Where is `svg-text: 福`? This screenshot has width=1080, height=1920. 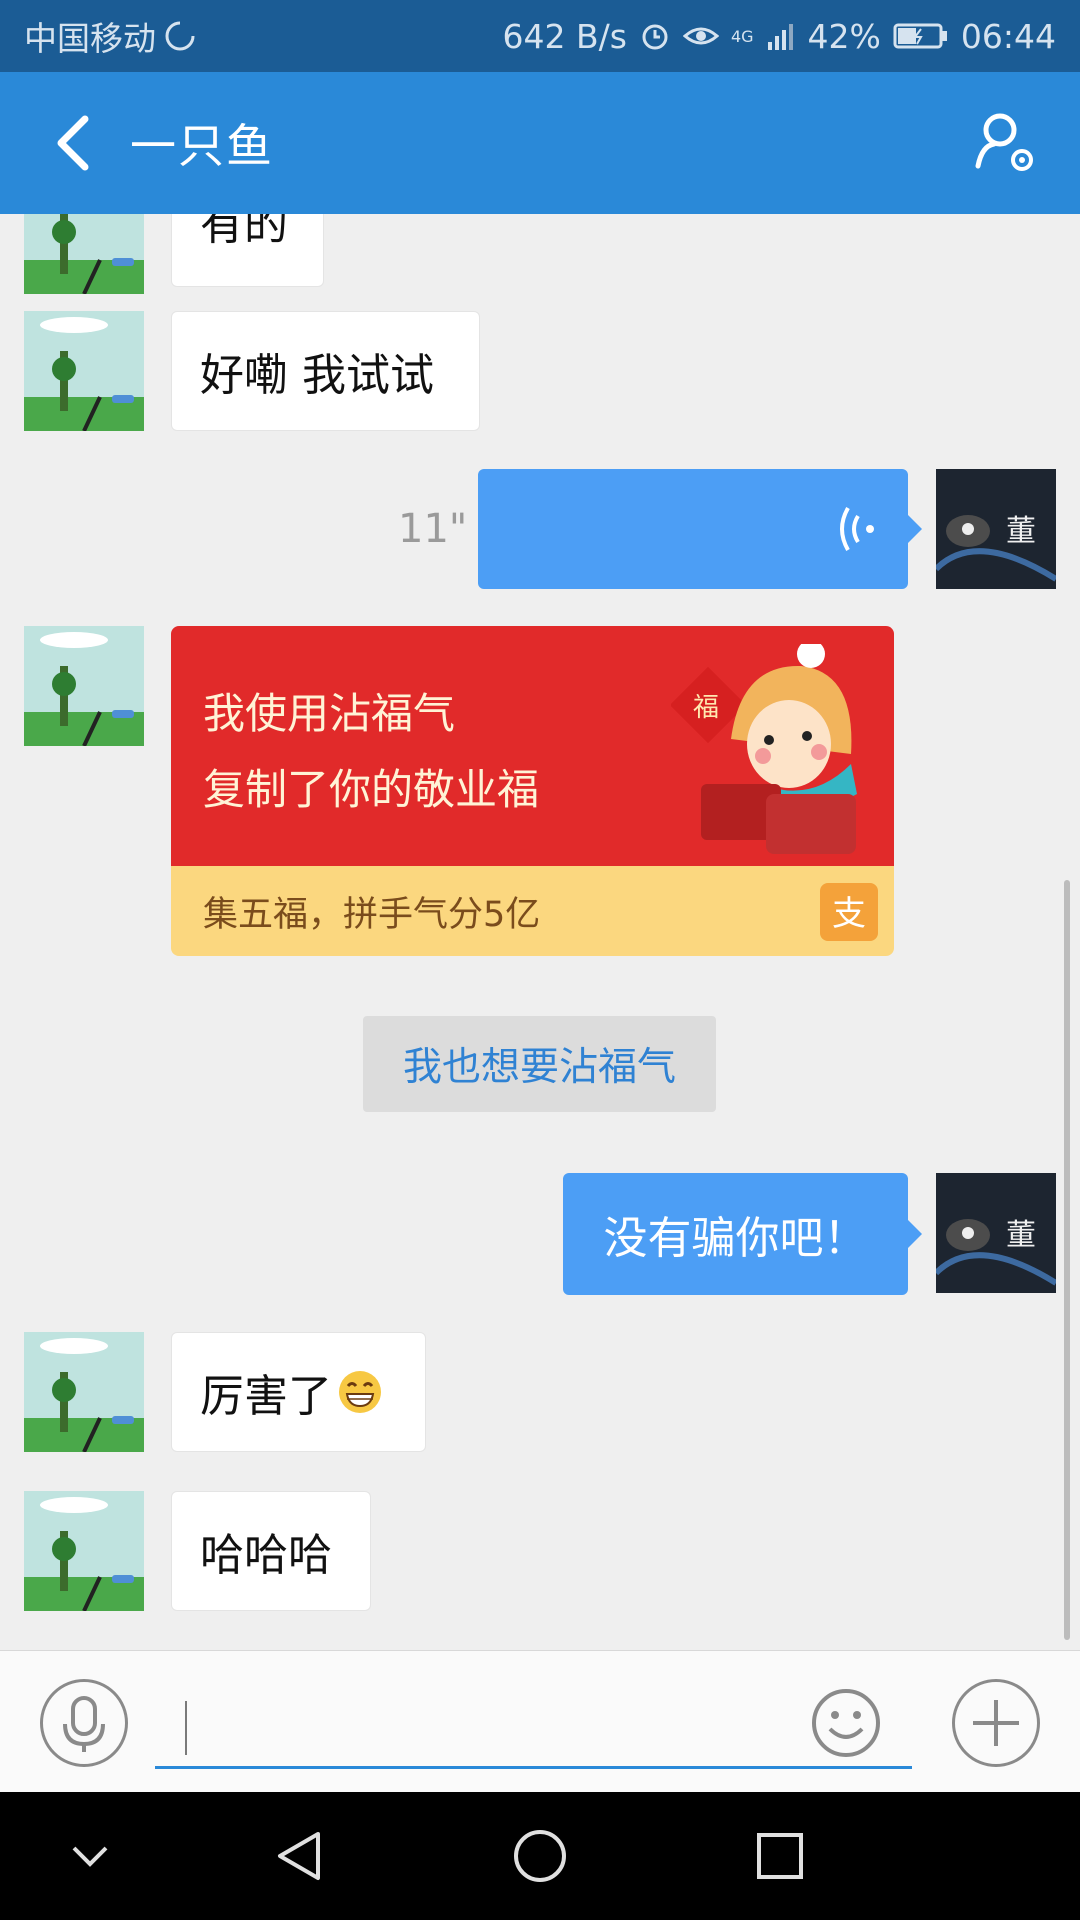 svg-text: 福 is located at coordinates (706, 708).